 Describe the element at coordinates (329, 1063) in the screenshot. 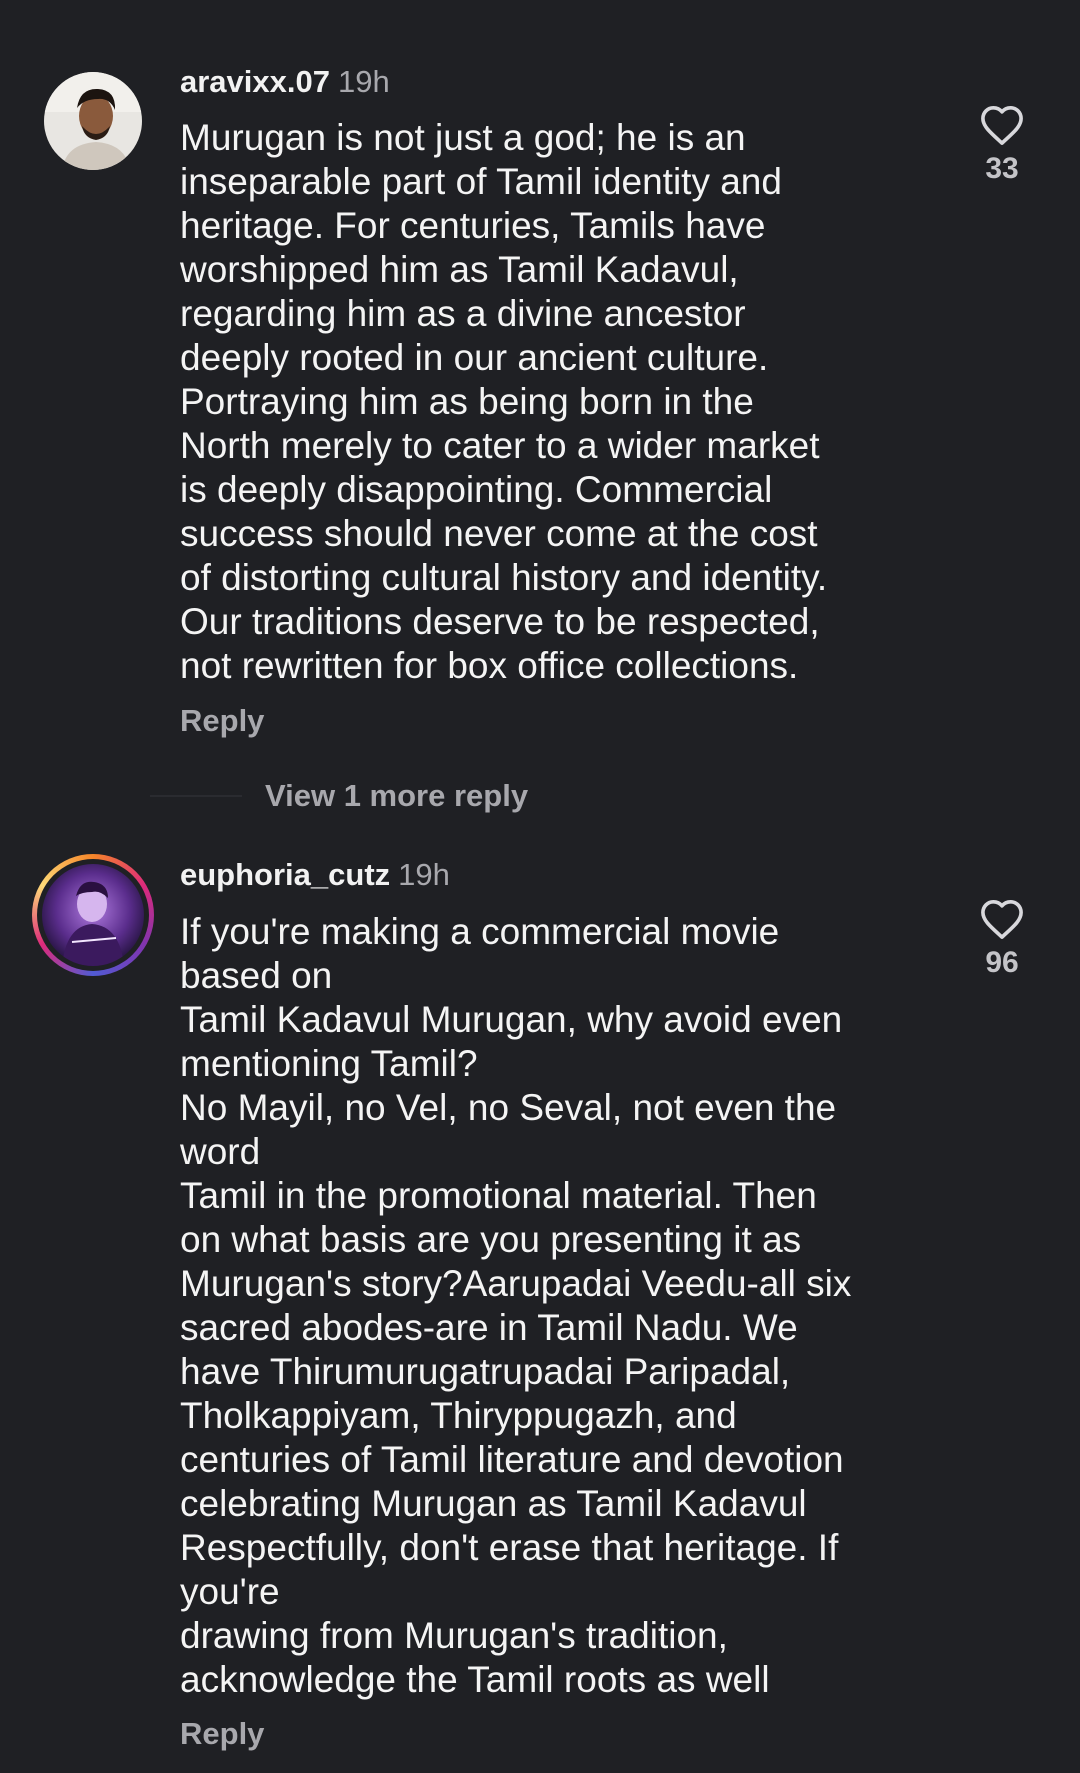

I see `comment-line: mentioning Tamil?` at that location.